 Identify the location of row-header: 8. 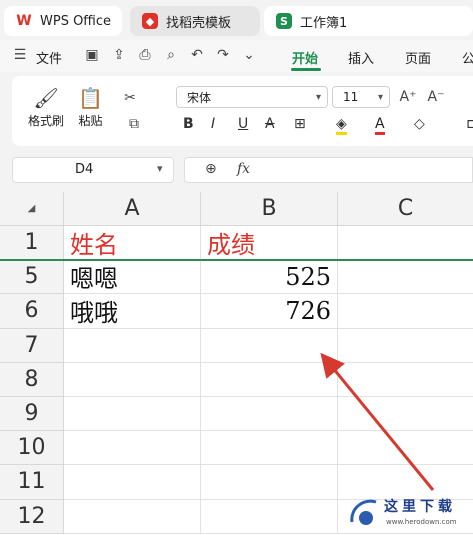
(32, 379).